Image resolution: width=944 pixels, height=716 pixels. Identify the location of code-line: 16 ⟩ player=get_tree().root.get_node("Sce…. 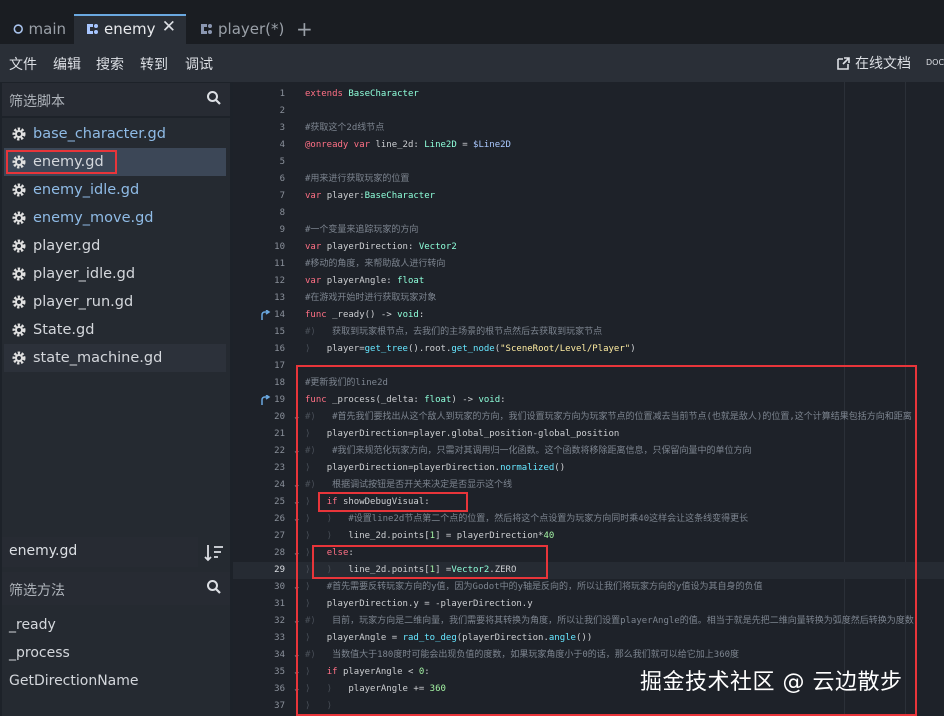
(588, 349).